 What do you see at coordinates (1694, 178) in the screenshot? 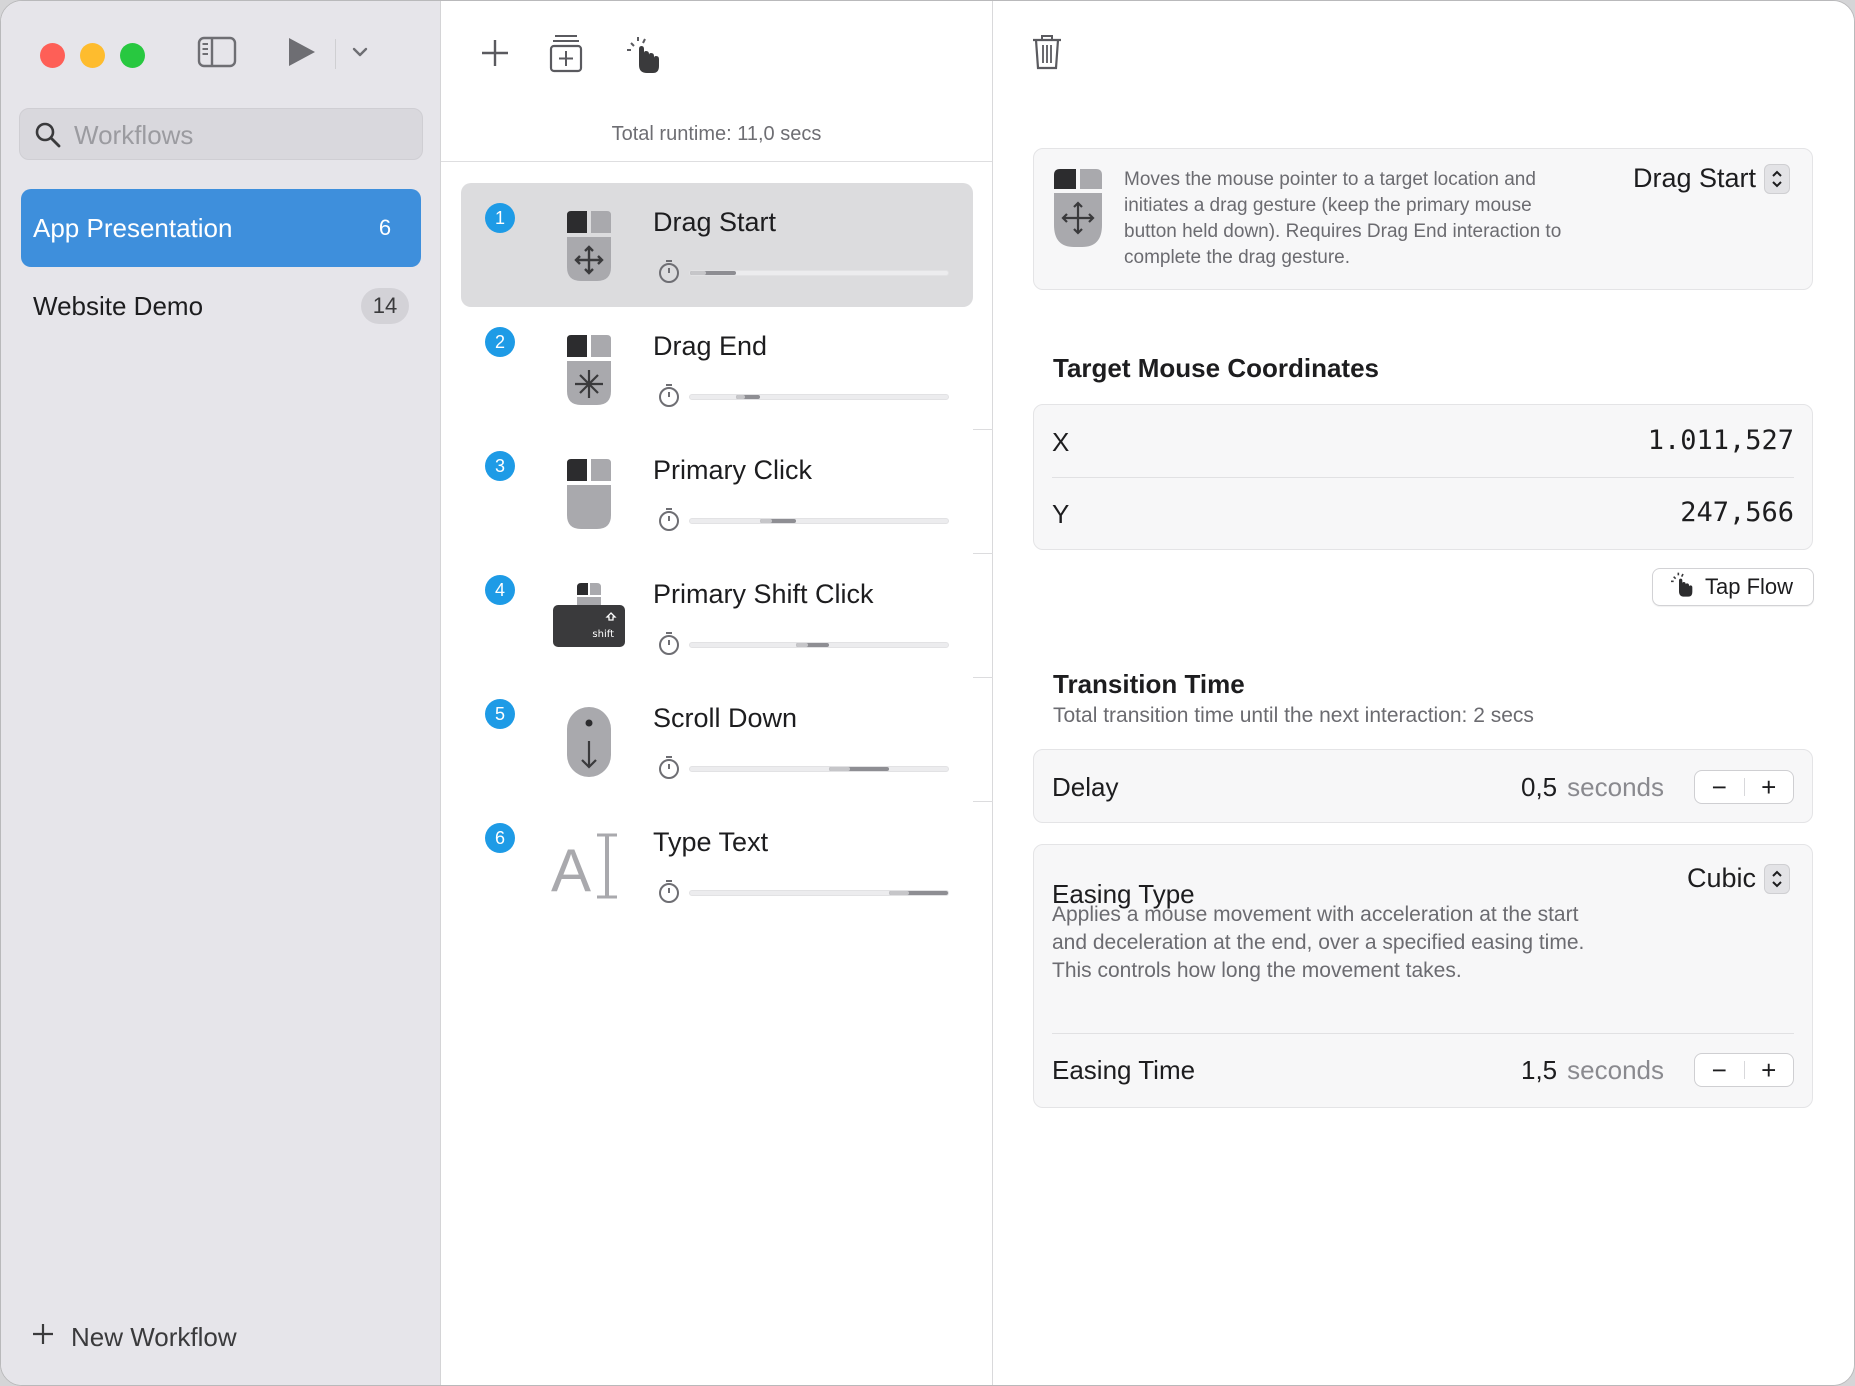
I see `action-type-value: Drag Start` at bounding box center [1694, 178].